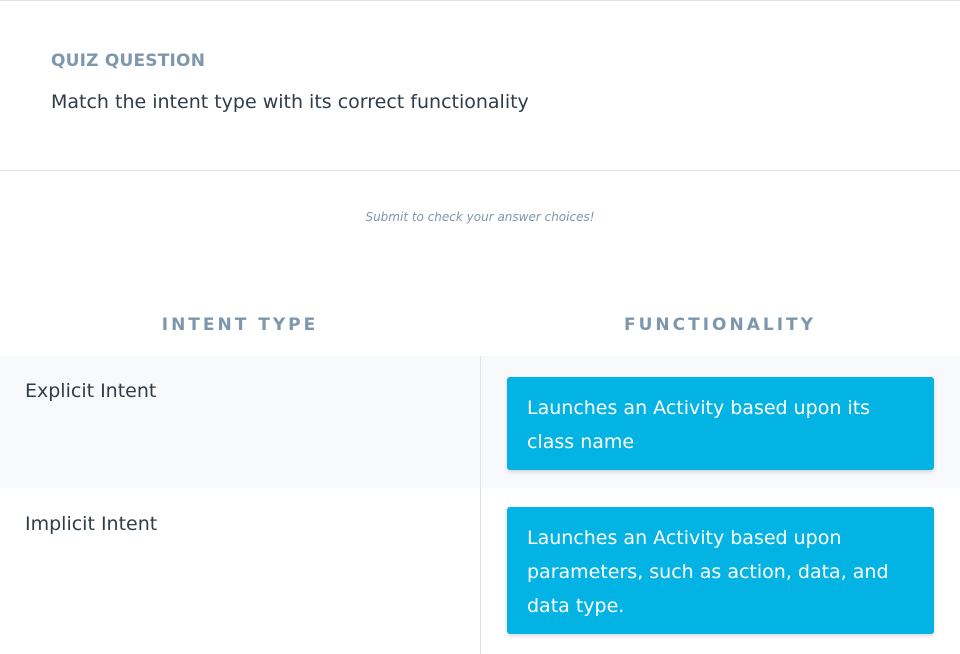 Image resolution: width=960 pixels, height=654 pixels. Describe the element at coordinates (480, 217) in the screenshot. I see `submit-hint: Submit to check your answer choices!` at that location.